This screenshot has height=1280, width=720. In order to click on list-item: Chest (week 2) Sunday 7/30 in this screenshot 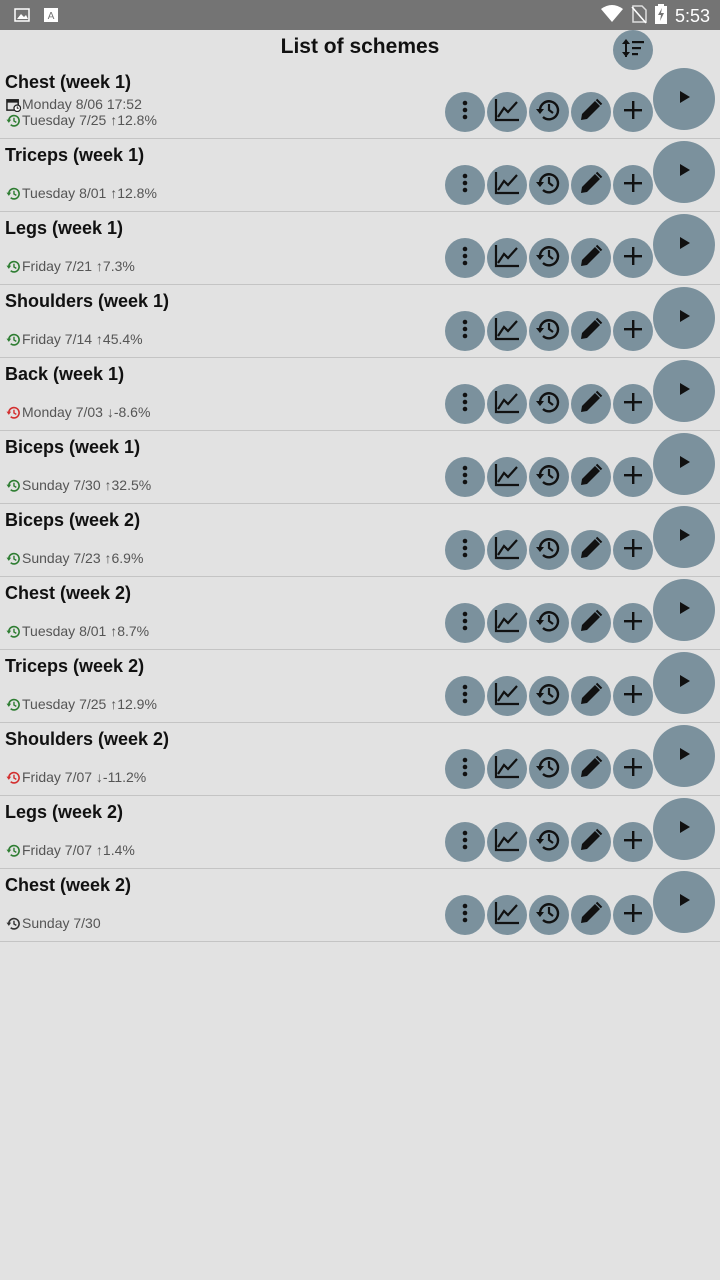, I will do `click(360, 905)`.